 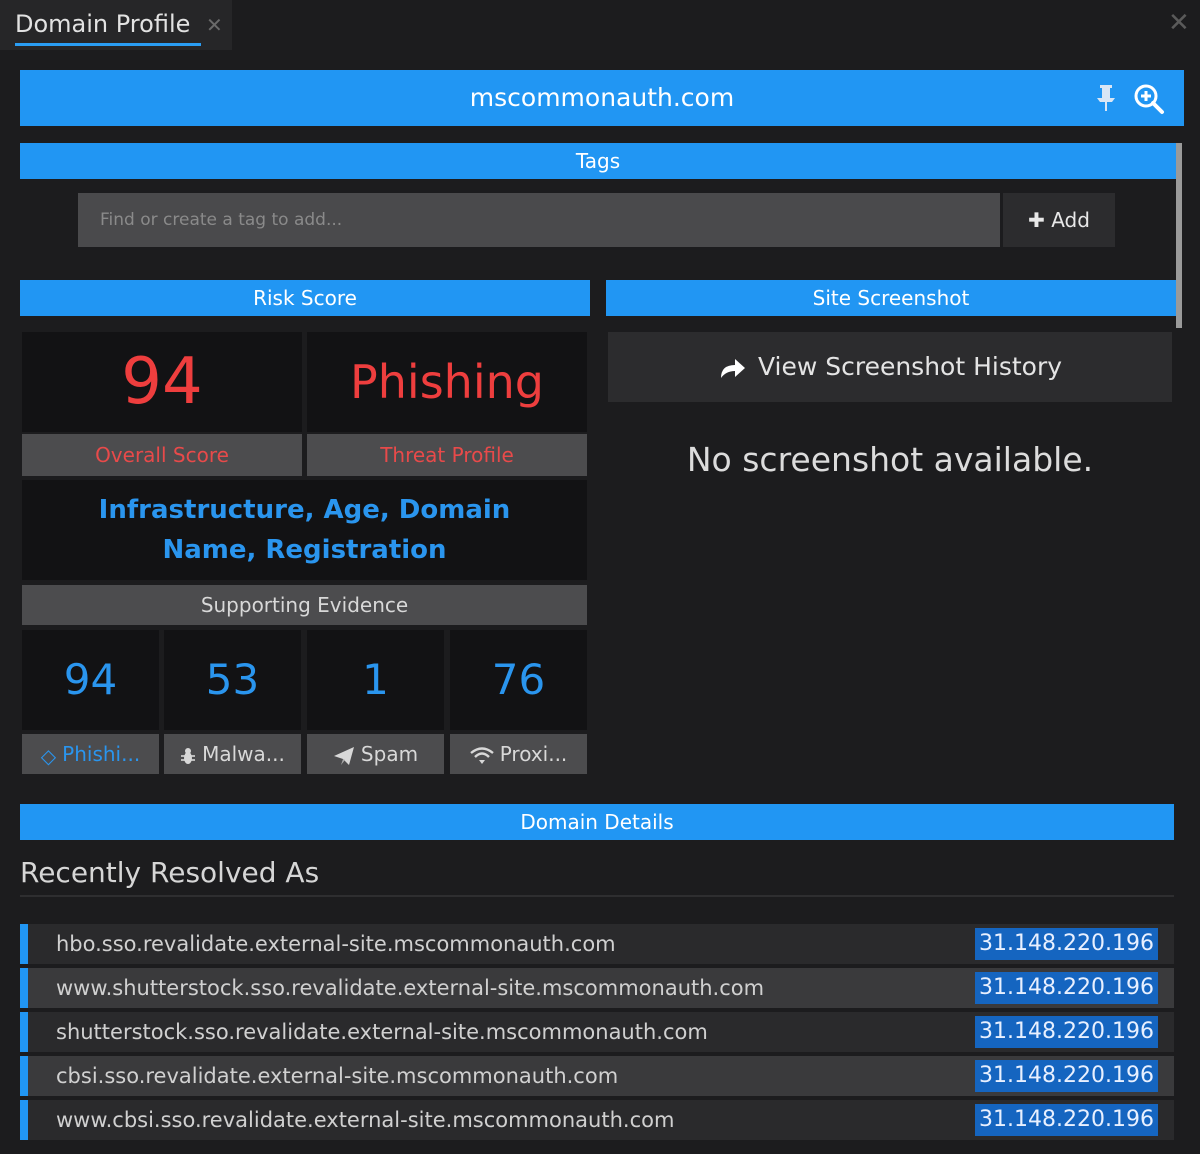 What do you see at coordinates (1036, 220) in the screenshot?
I see `plus-icon: ✚` at bounding box center [1036, 220].